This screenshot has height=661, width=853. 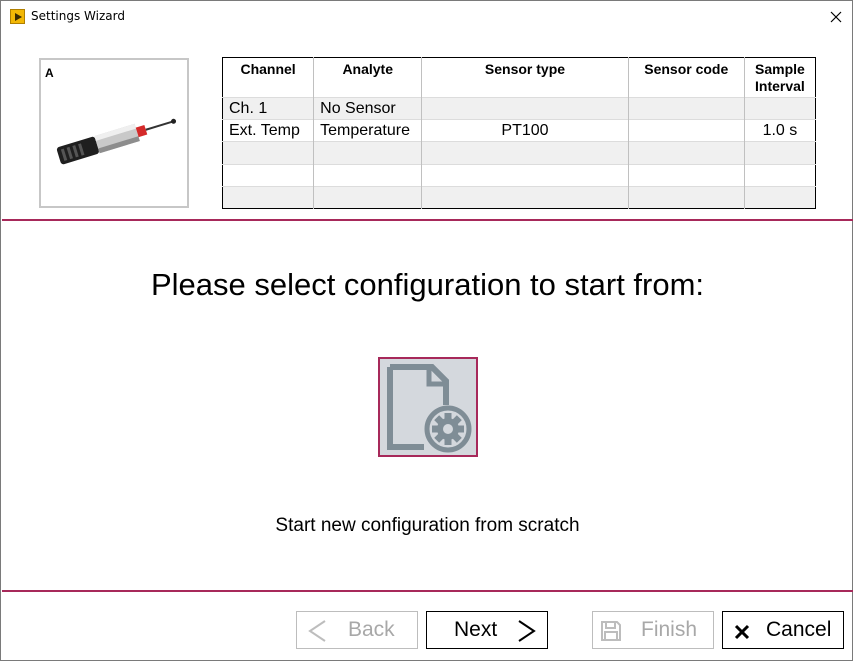 I want to click on cell-sample-interval: 1.0 s, so click(x=780, y=130).